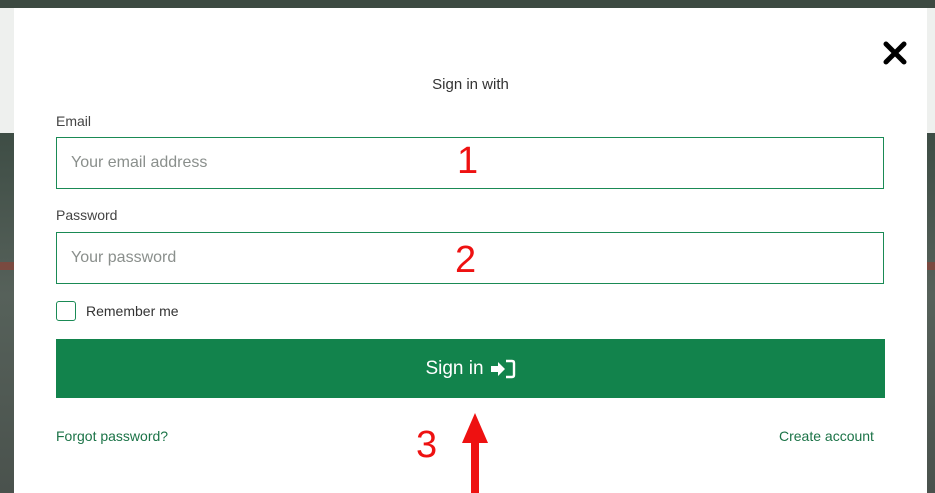  I want to click on email-label: Email, so click(74, 121).